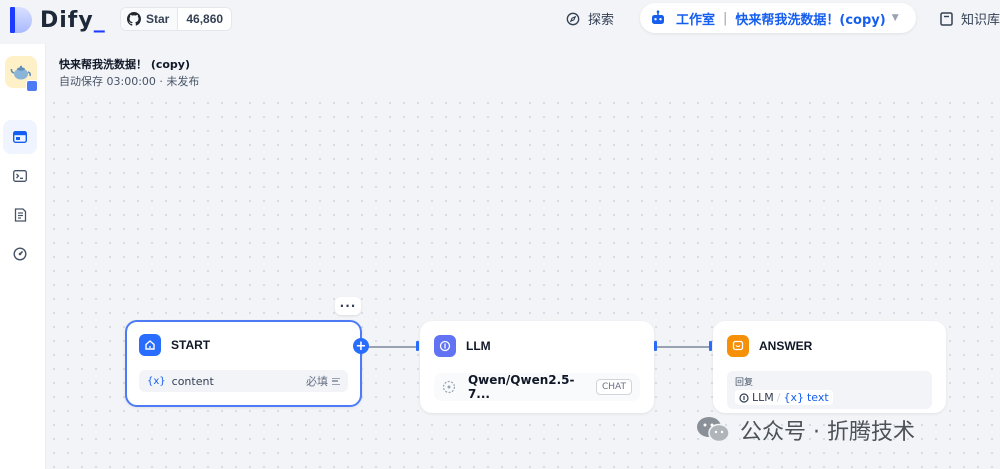  I want to click on answer-content: 回复 LLM / {x} text, so click(829, 390).